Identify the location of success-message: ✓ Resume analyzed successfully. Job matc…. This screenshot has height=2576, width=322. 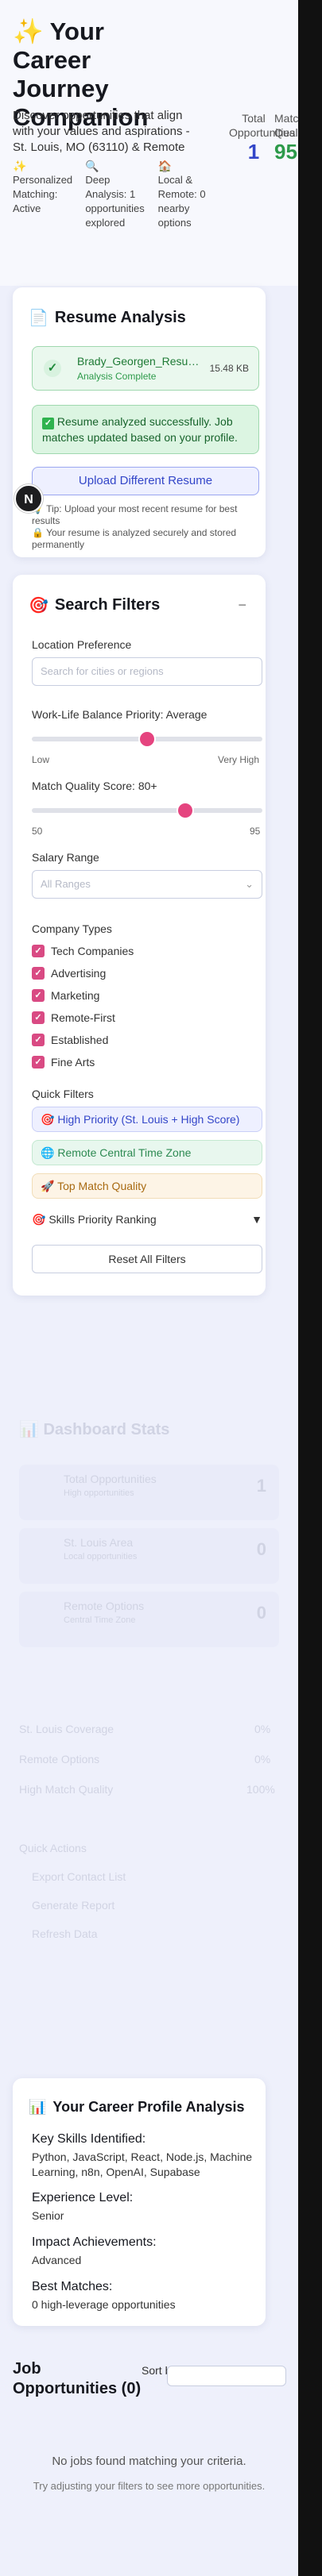
(146, 429).